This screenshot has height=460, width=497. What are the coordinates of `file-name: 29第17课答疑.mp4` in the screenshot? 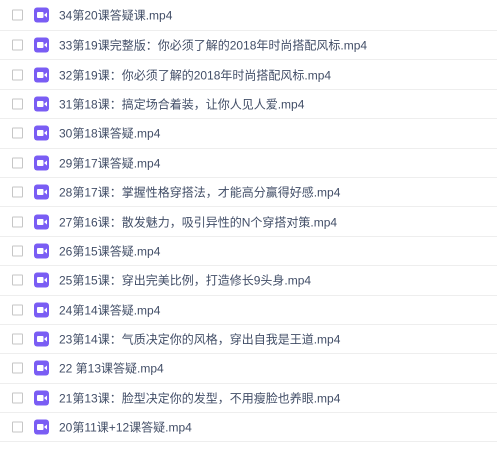 It's located at (109, 162).